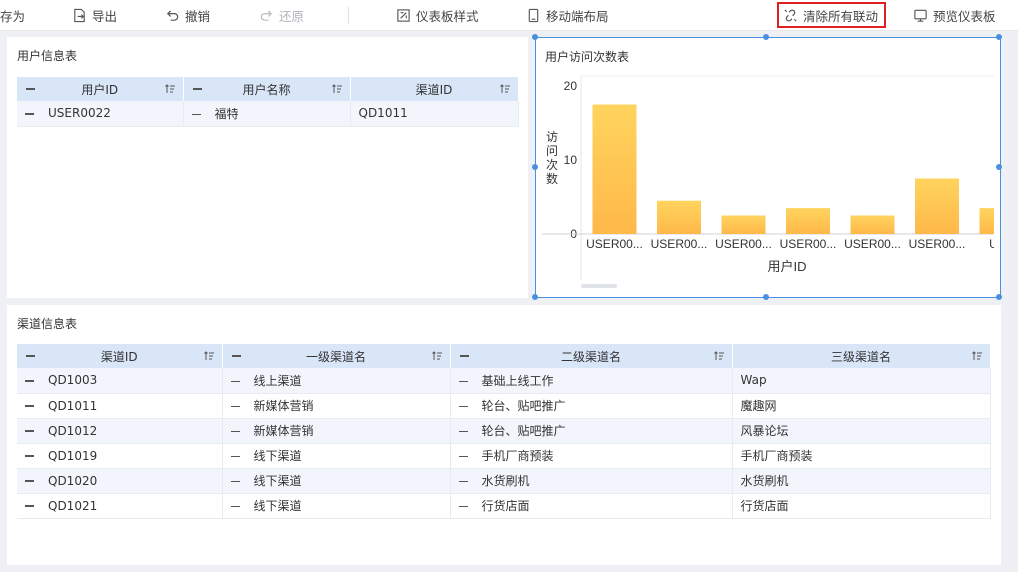 Image resolution: width=1018 pixels, height=572 pixels. I want to click on horizontal-scrollbar, so click(599, 286).